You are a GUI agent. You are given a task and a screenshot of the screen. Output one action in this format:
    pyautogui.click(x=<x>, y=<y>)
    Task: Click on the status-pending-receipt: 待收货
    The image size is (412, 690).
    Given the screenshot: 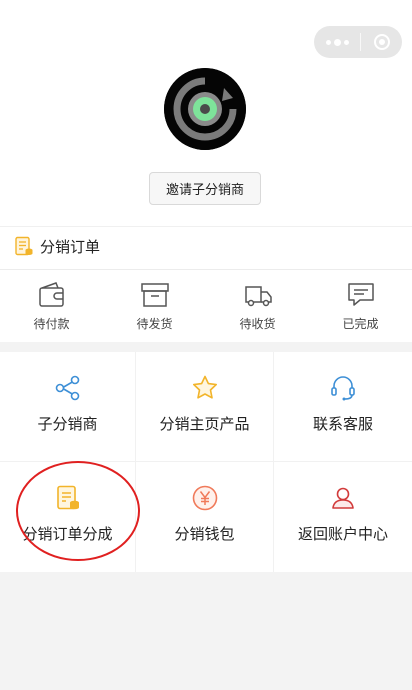 What is the action you would take?
    pyautogui.click(x=257, y=310)
    